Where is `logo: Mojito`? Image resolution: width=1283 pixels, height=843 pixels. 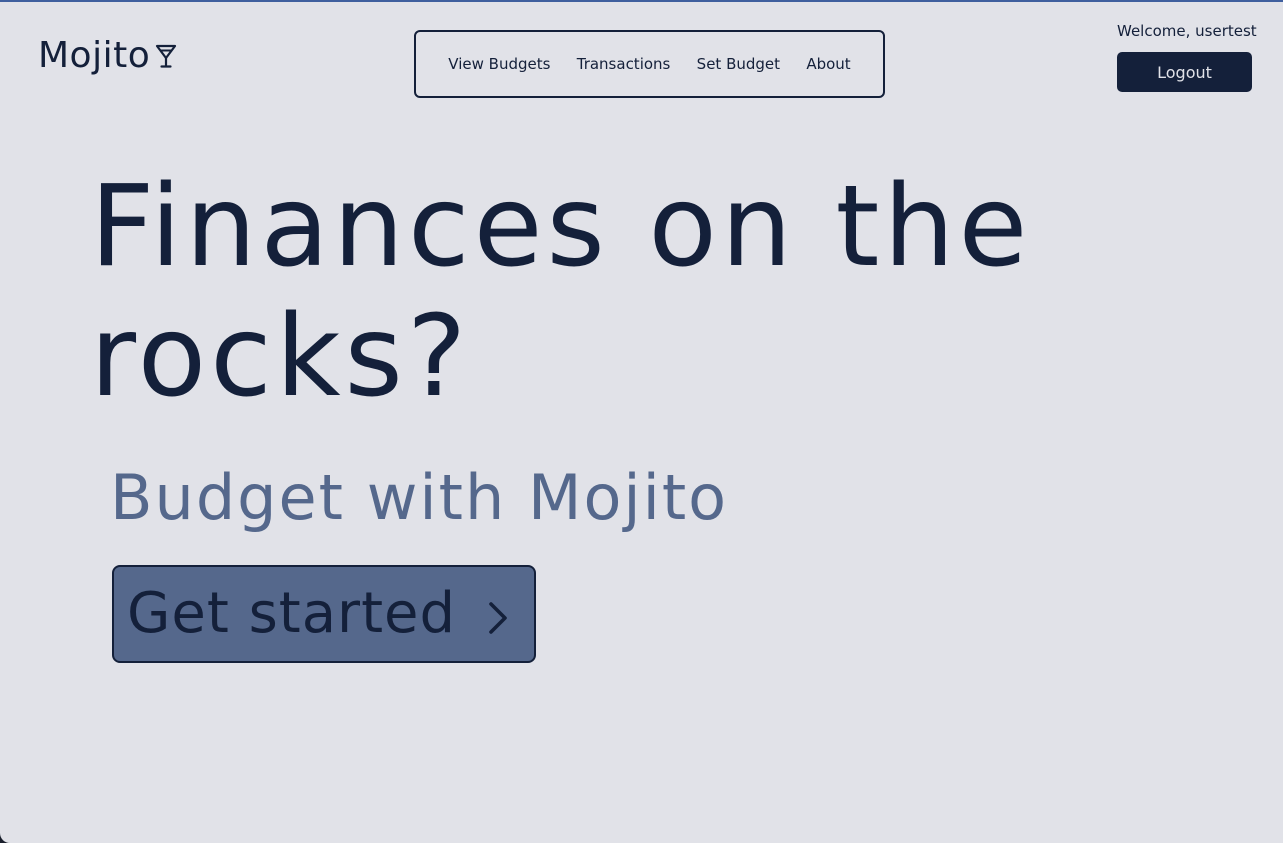
logo: Mojito is located at coordinates (107, 56).